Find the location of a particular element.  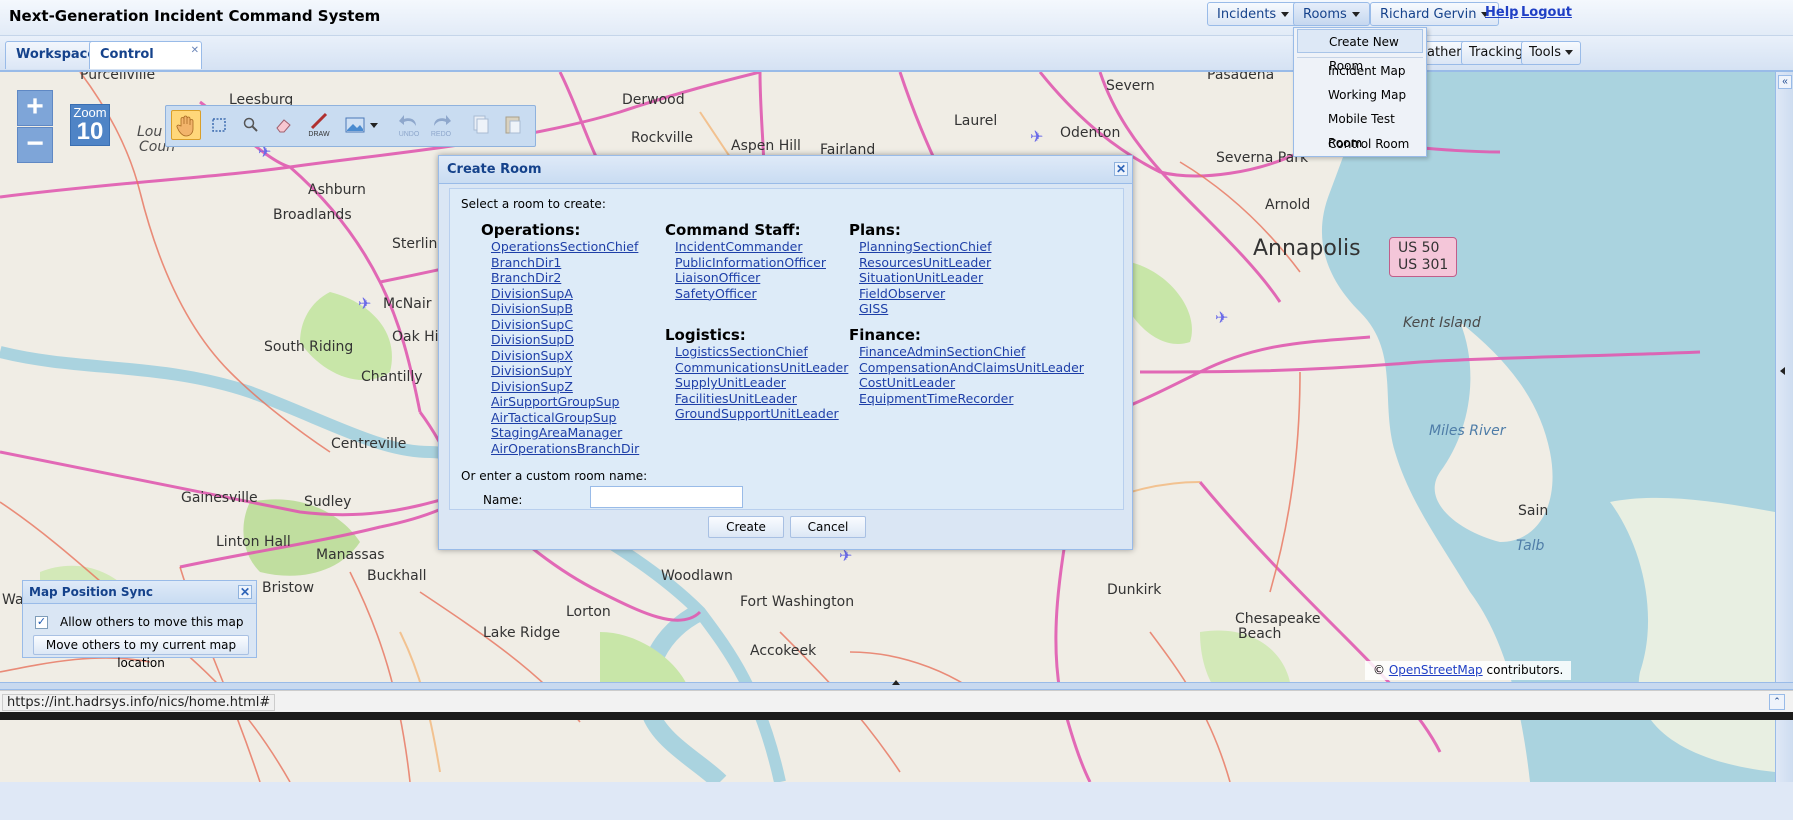

room-link: PublicInformationOfficer is located at coordinates (750, 263).